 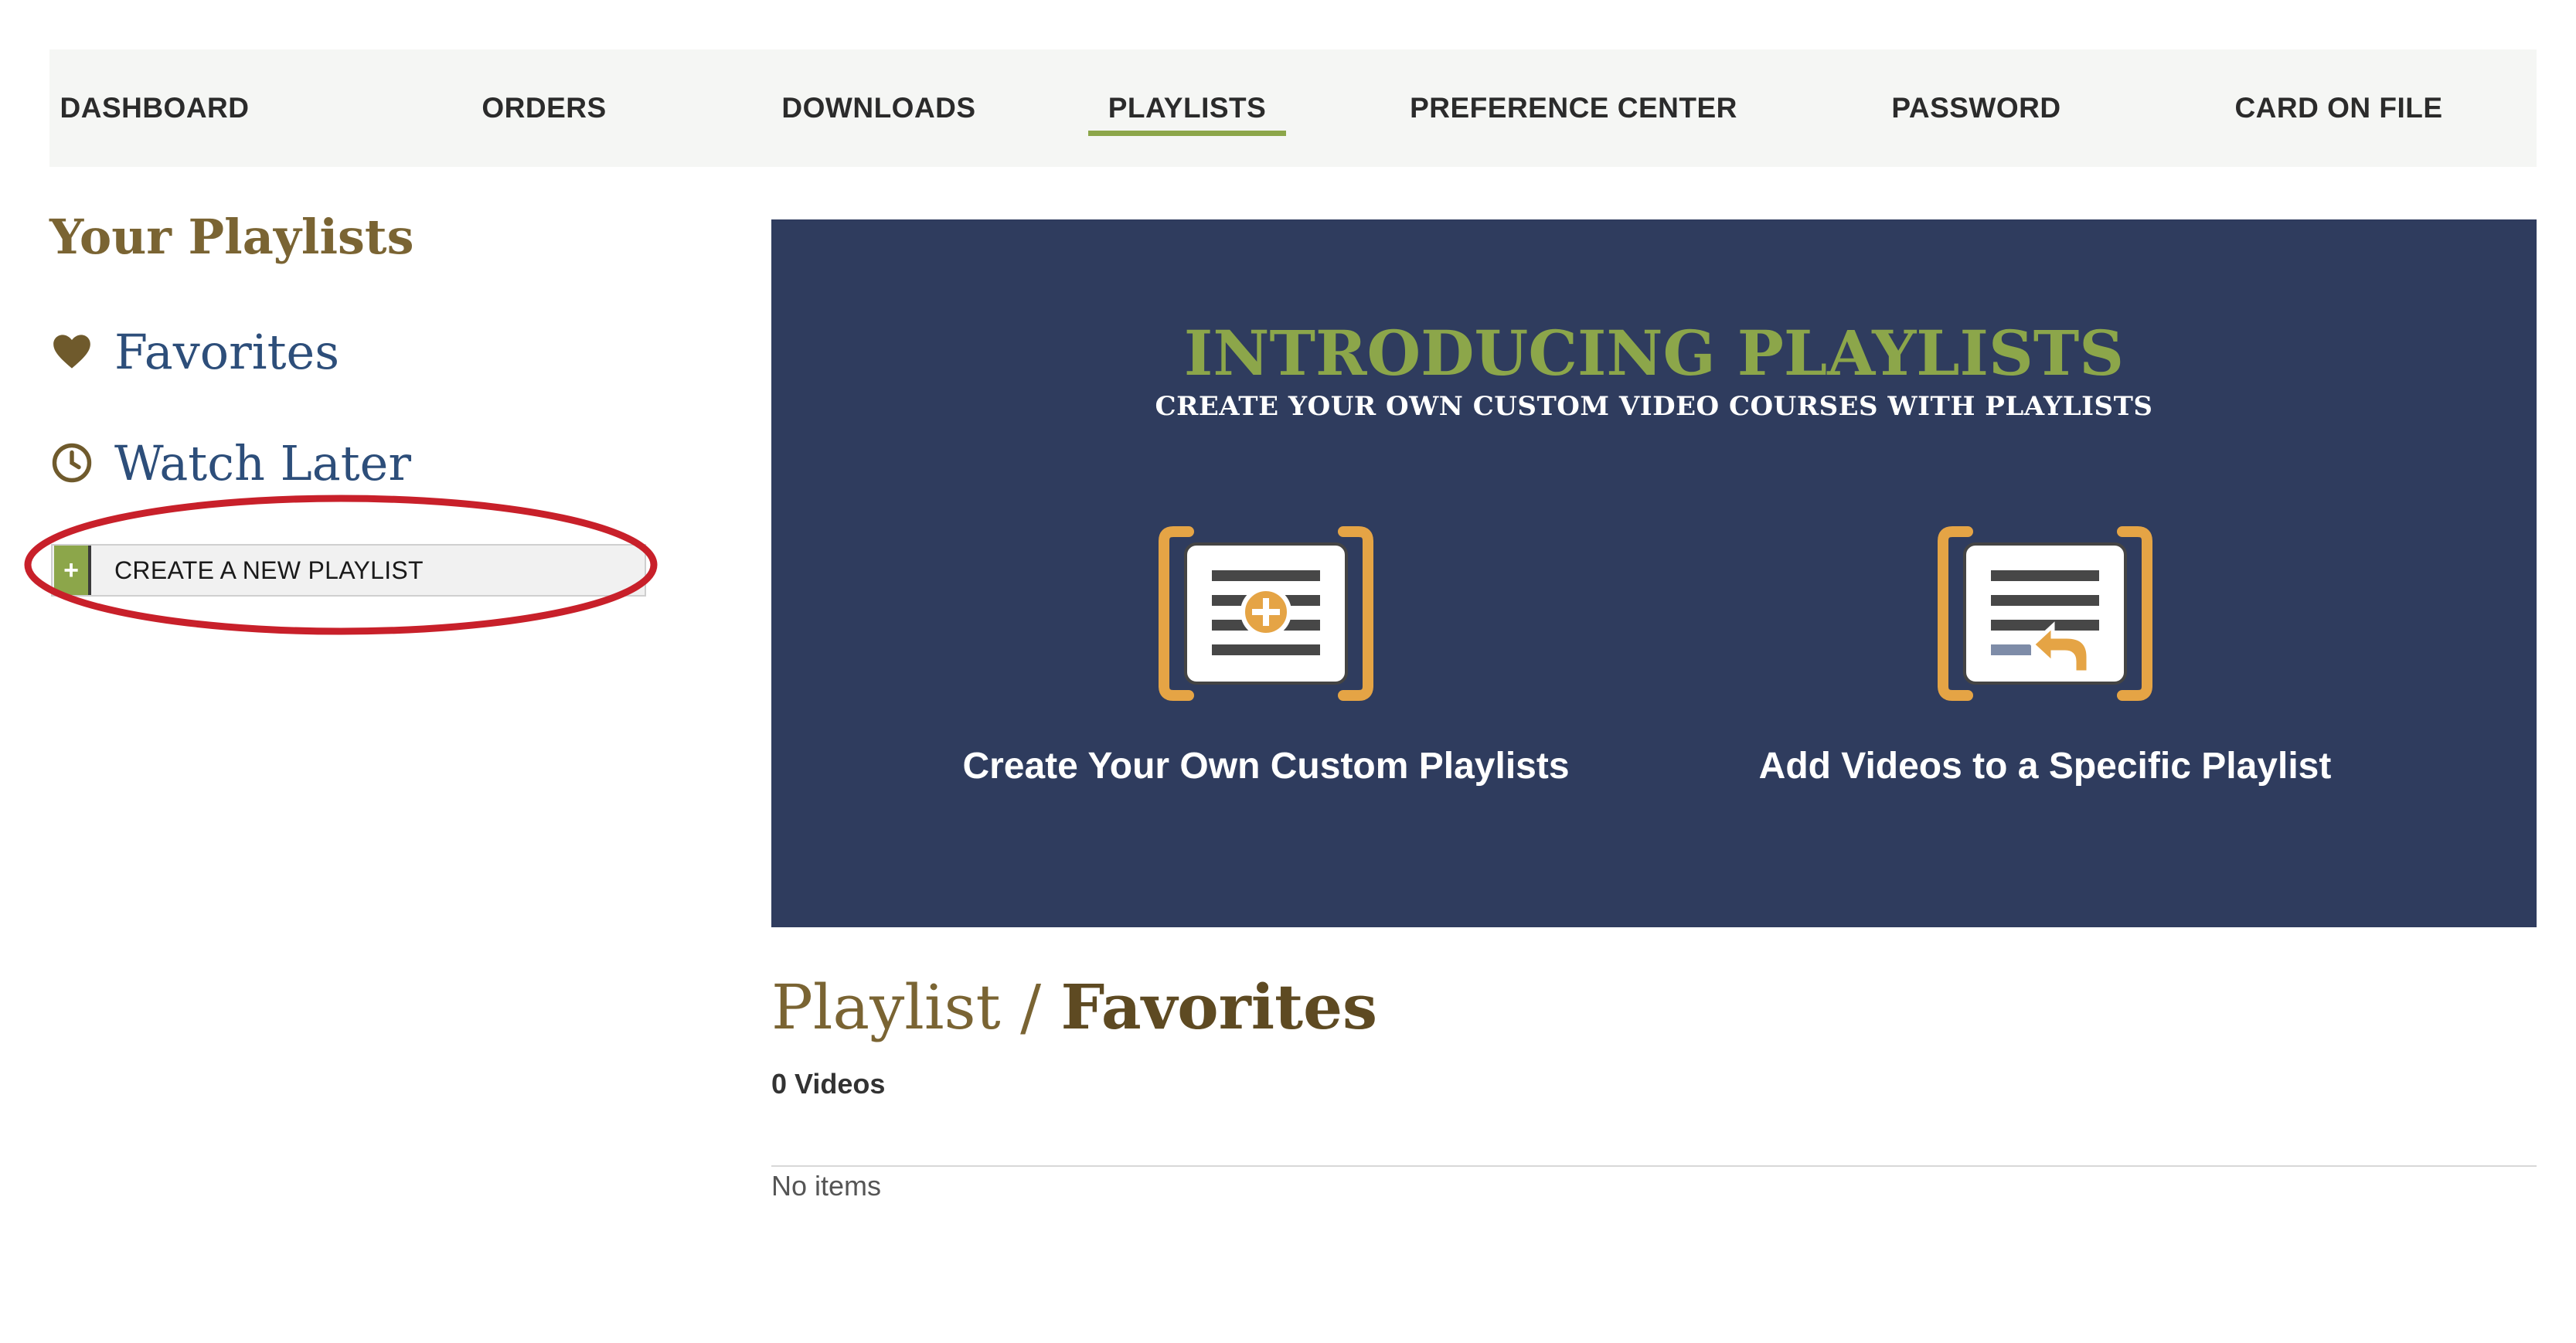 What do you see at coordinates (227, 352) in the screenshot?
I see `sidebar-item-label: Favorites` at bounding box center [227, 352].